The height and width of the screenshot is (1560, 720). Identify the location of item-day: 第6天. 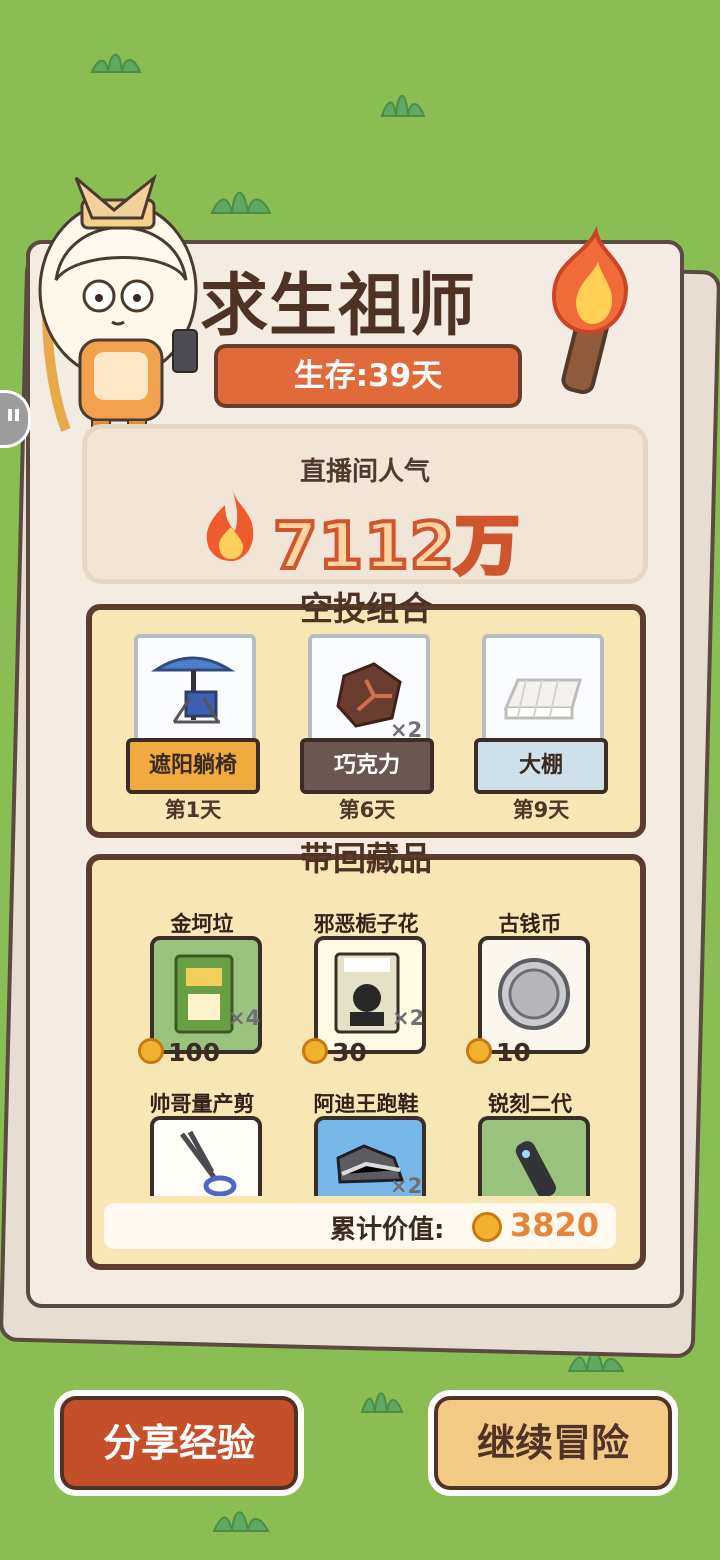
(367, 810).